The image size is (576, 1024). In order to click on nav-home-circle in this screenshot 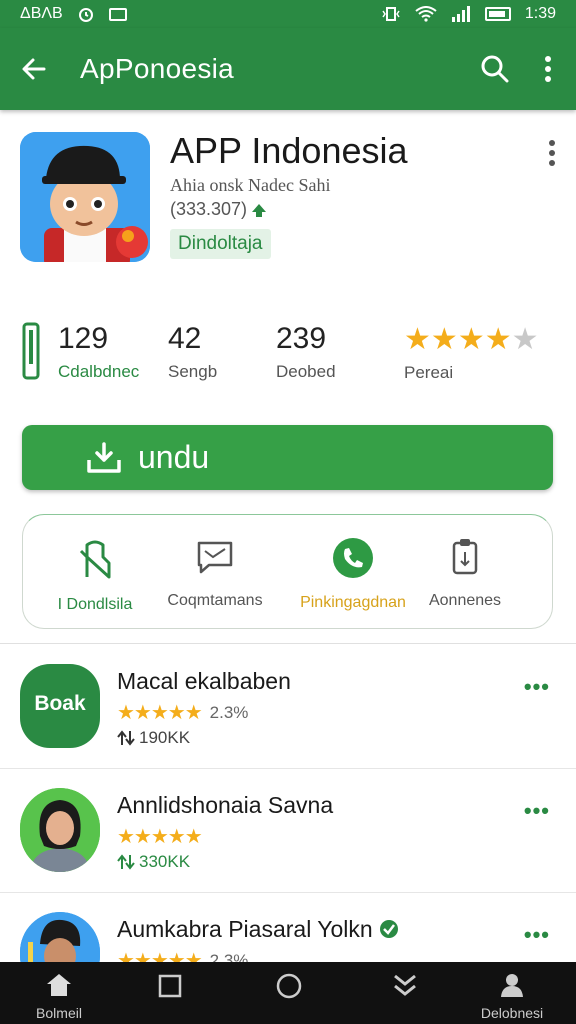, I will do `click(289, 988)`.